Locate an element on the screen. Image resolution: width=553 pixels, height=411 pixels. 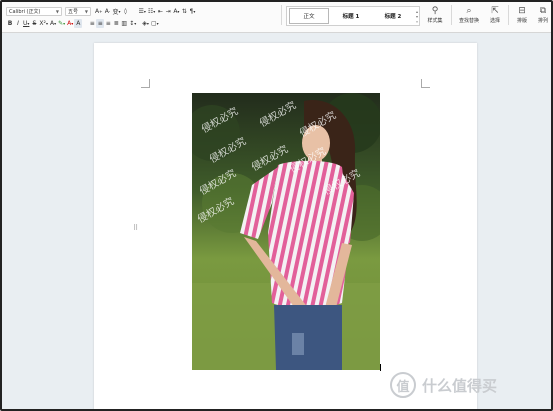
chinese-layout-button: A ▾ is located at coordinates (176, 11).